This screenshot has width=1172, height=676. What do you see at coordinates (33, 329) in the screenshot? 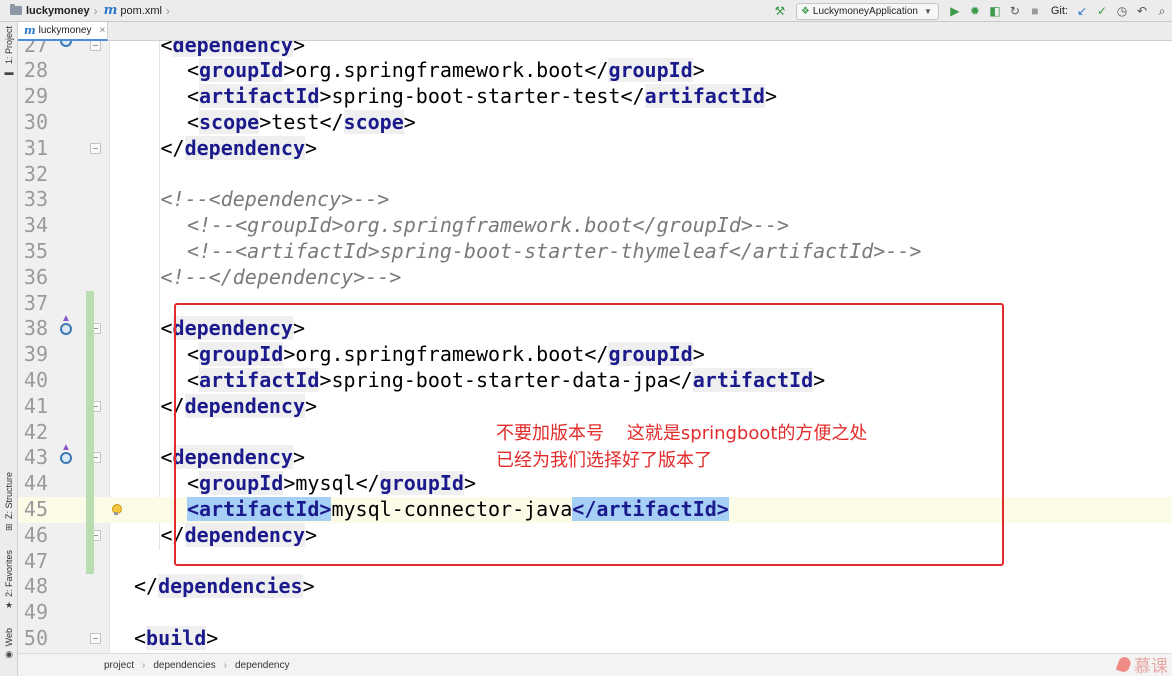
I see `line-number: 38` at bounding box center [33, 329].